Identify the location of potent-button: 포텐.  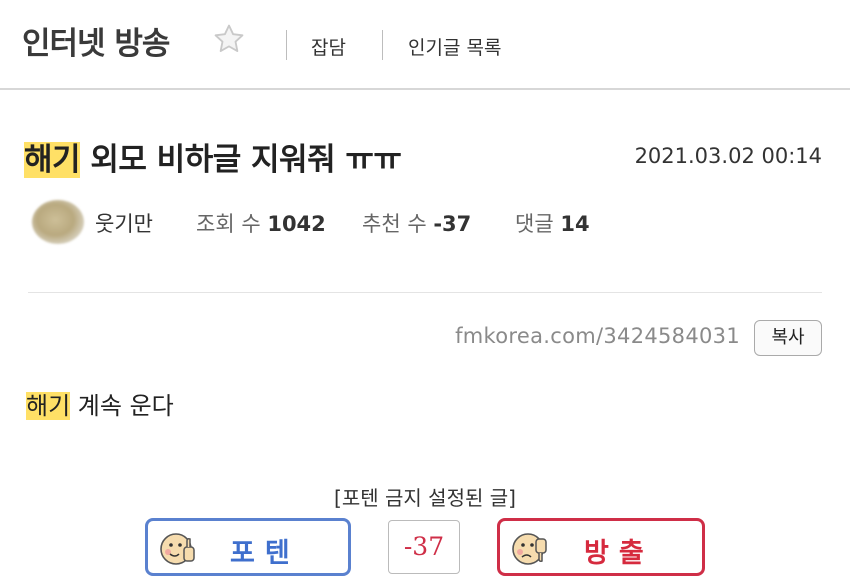
(248, 547).